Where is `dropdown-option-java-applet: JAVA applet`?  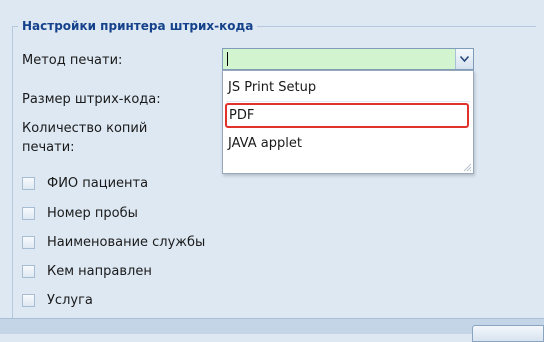 dropdown-option-java-applet: JAVA applet is located at coordinates (347, 143).